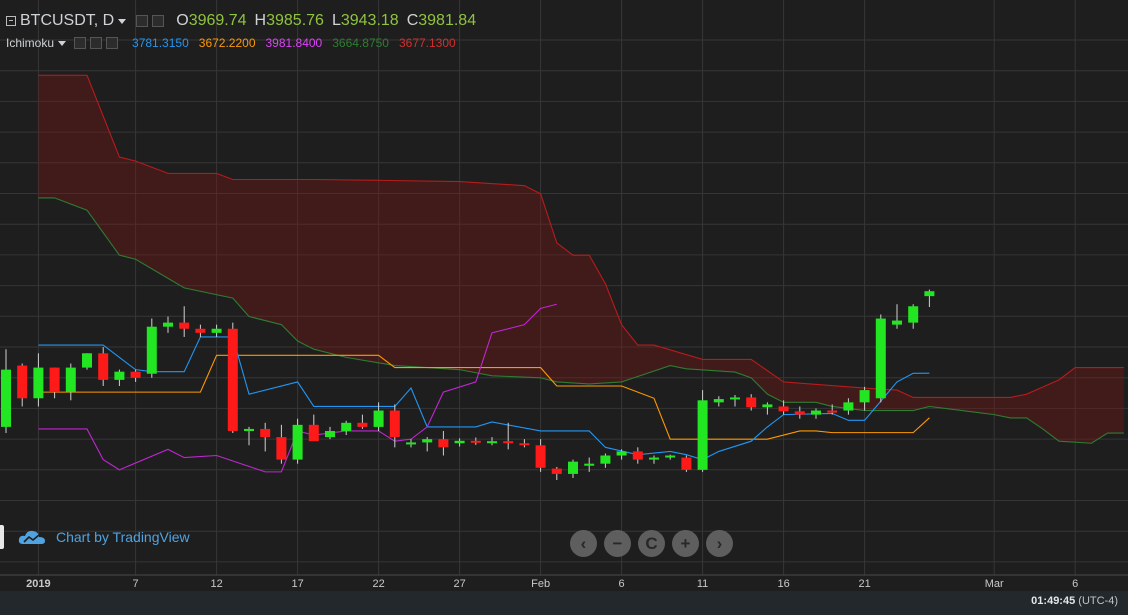 Image resolution: width=1128 pixels, height=615 pixels. What do you see at coordinates (136, 584) in the screenshot?
I see `x-tick-label: 7` at bounding box center [136, 584].